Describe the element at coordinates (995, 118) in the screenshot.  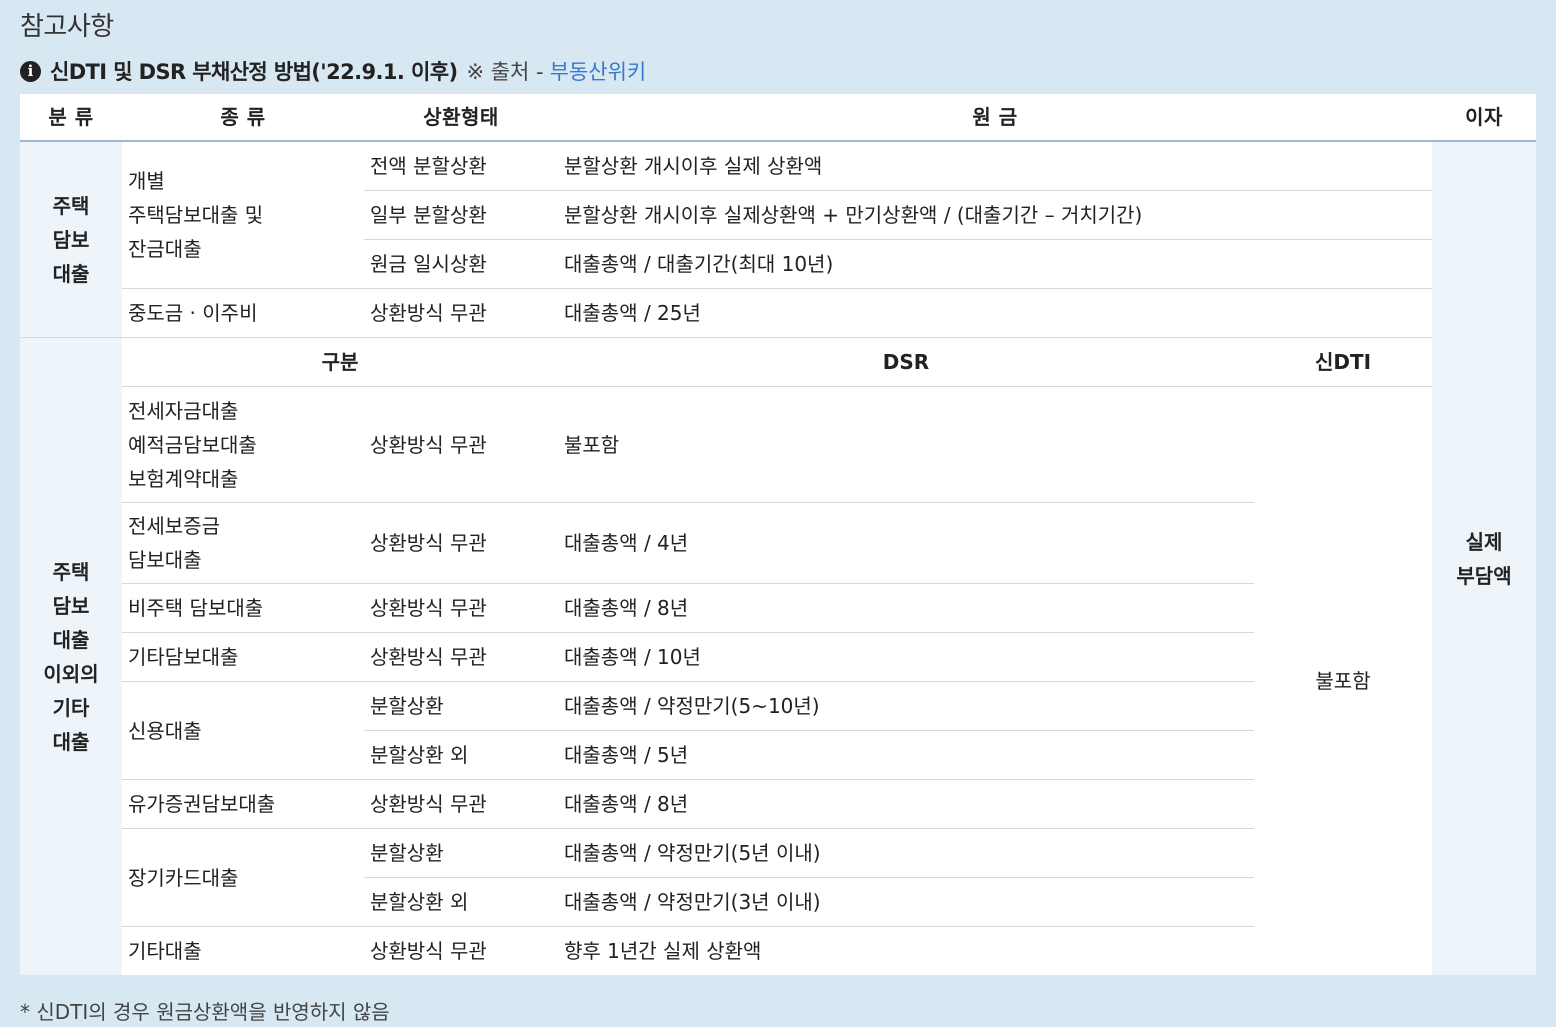
I see `header-principal: 원 금` at that location.